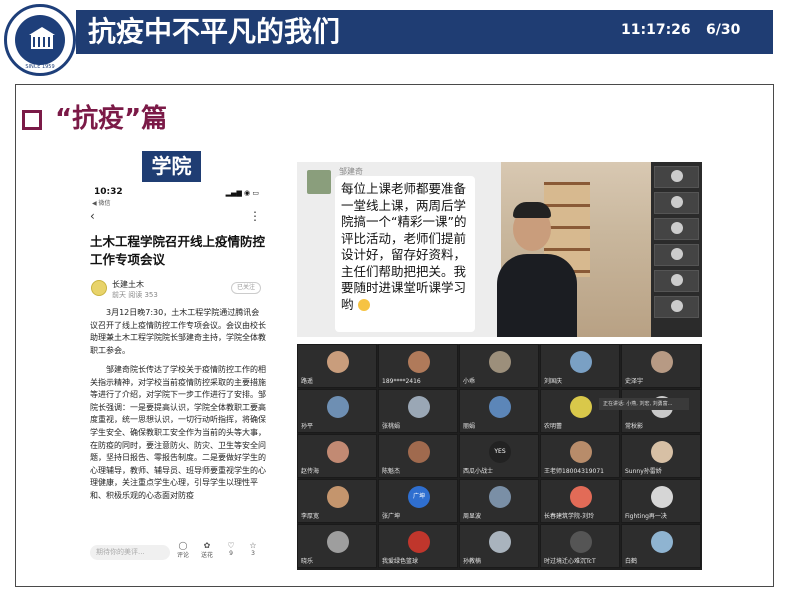 This screenshot has height=604, width=799. I want to click on participant-tile: 史泽宇, so click(661, 366).